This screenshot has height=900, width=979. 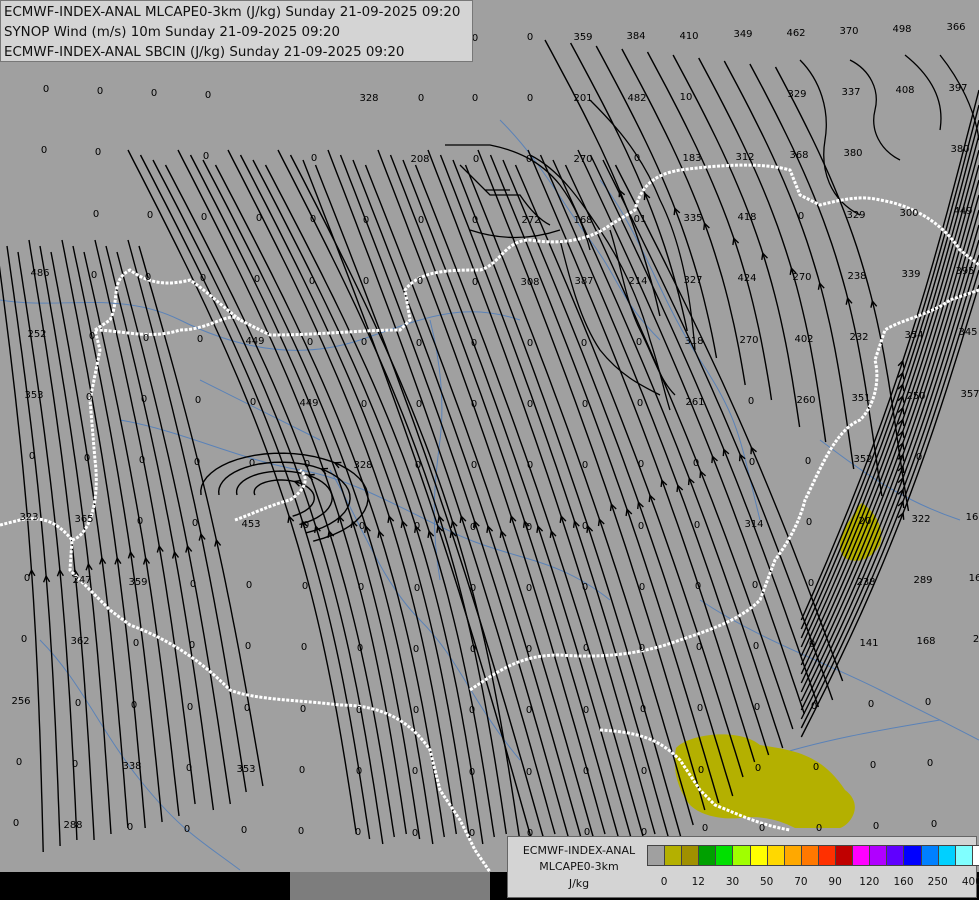 I want to click on legend-tick-label: 250, so click(x=937, y=882).